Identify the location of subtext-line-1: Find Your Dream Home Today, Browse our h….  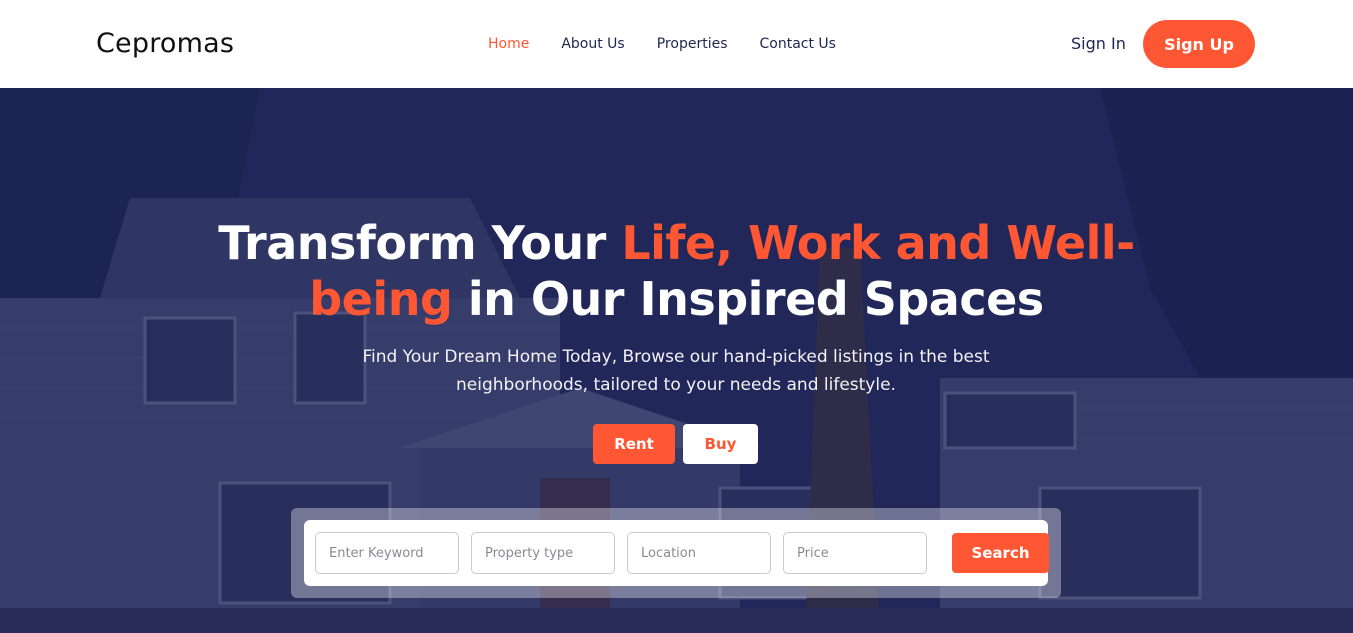
(676, 357).